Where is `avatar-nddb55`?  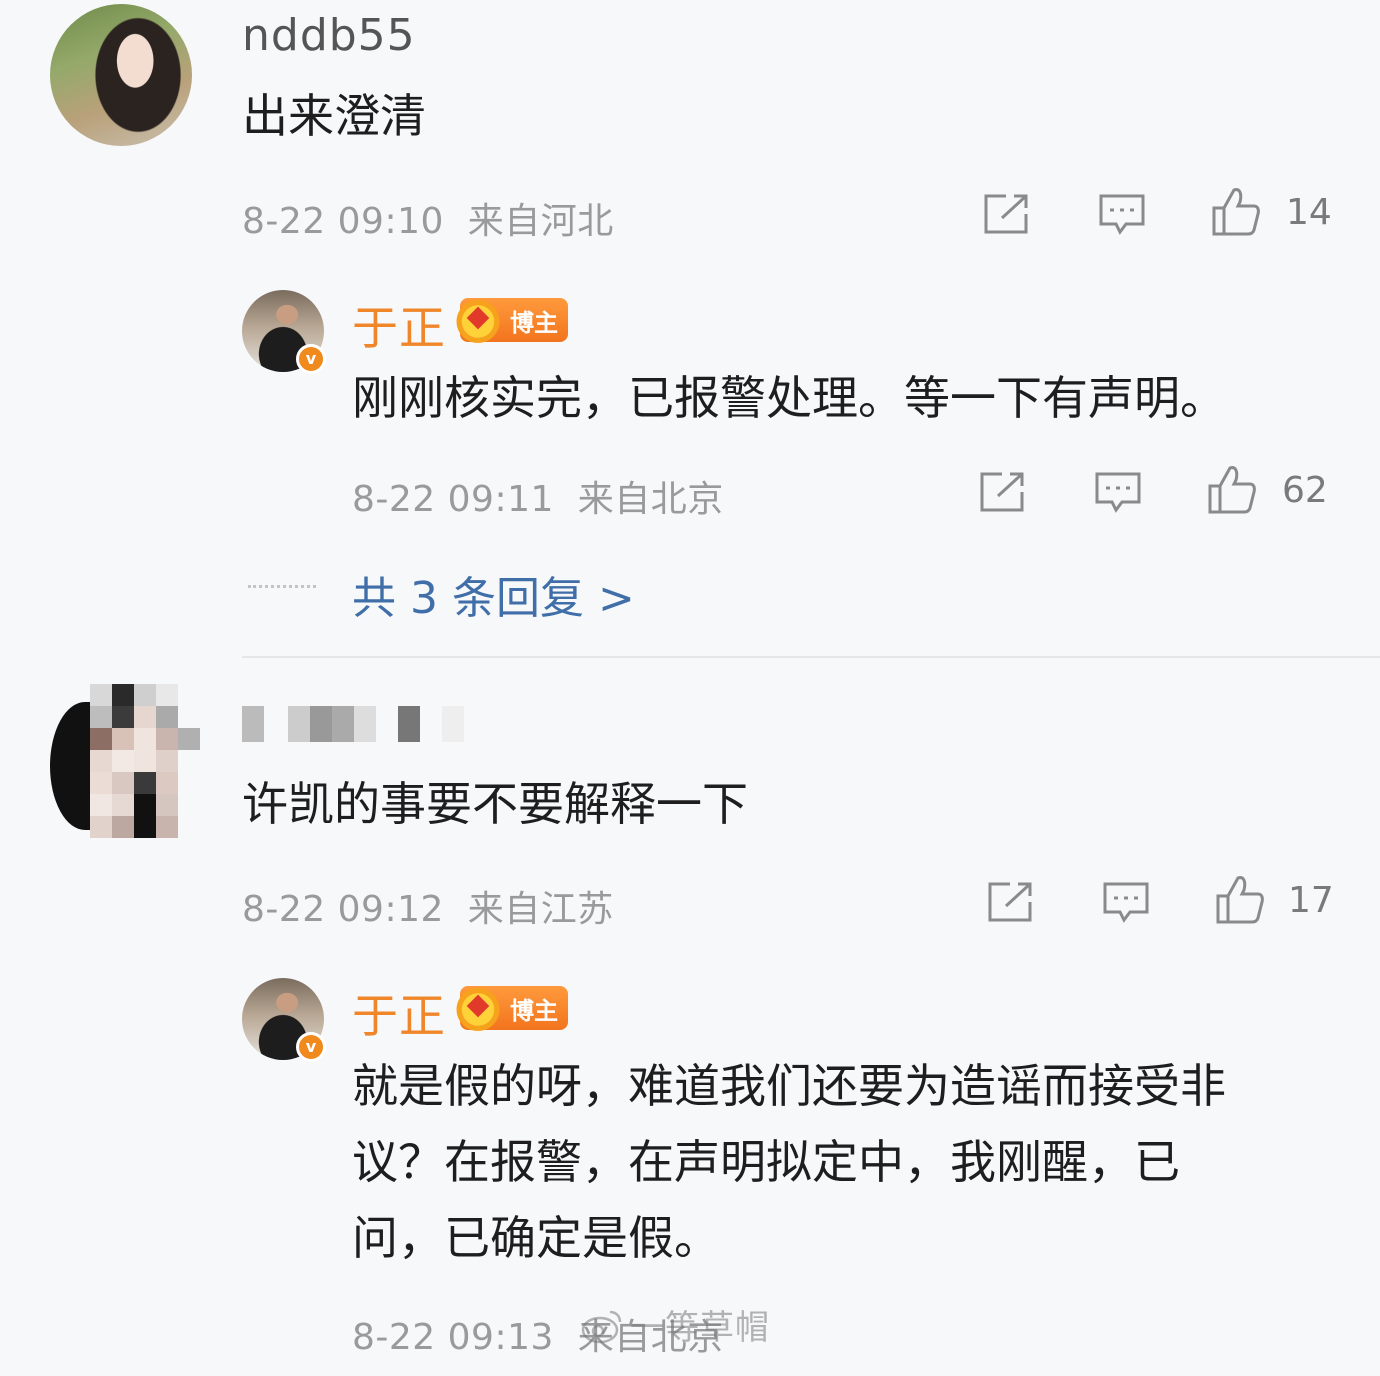
avatar-nddb55 is located at coordinates (121, 75).